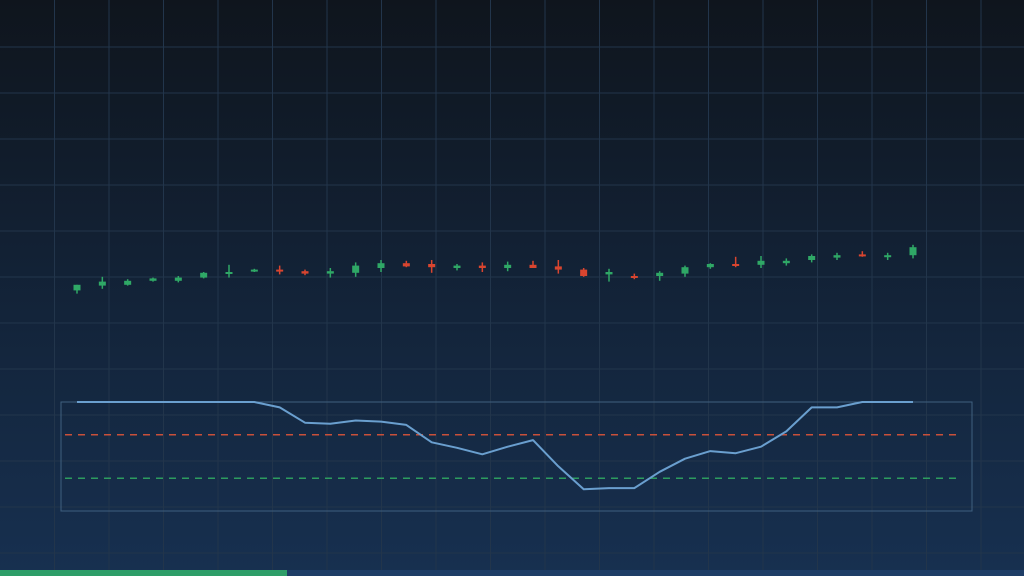 The width and height of the screenshot is (1024, 576). Describe the element at coordinates (143, 573) in the screenshot. I see `progress-fill` at that location.